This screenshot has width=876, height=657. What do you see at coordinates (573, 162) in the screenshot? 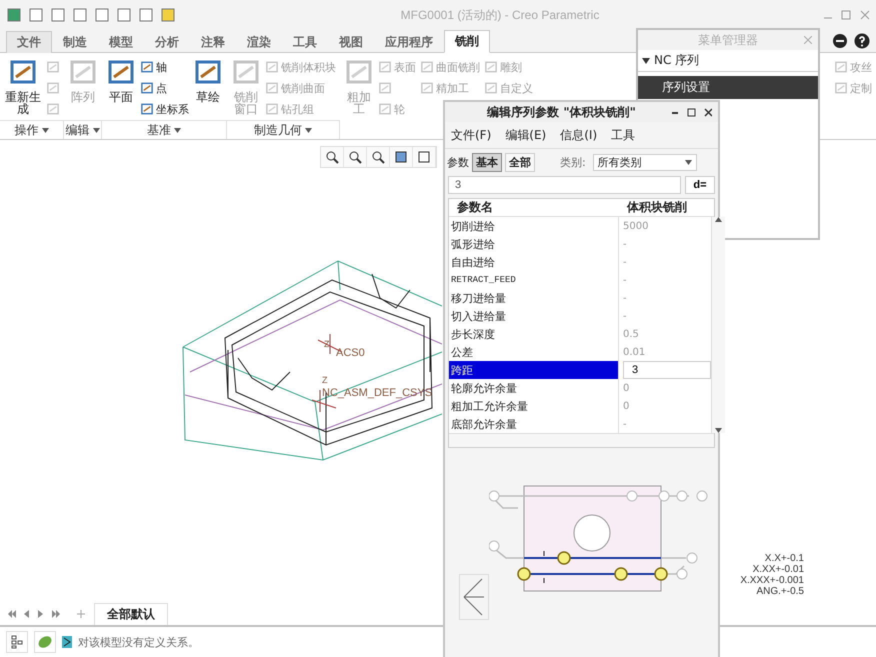
I see `field-label: 类别:` at bounding box center [573, 162].